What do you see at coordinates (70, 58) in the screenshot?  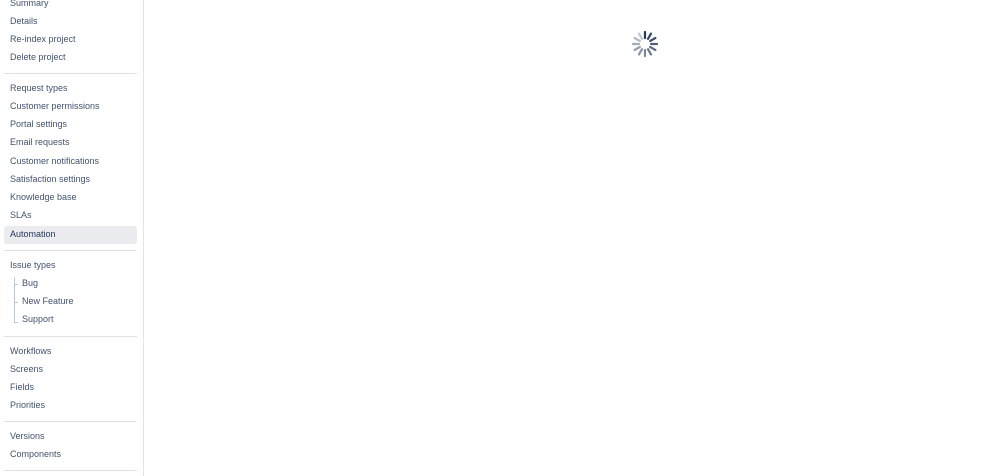 I see `sidebar-item-delete-project: Delete project` at bounding box center [70, 58].